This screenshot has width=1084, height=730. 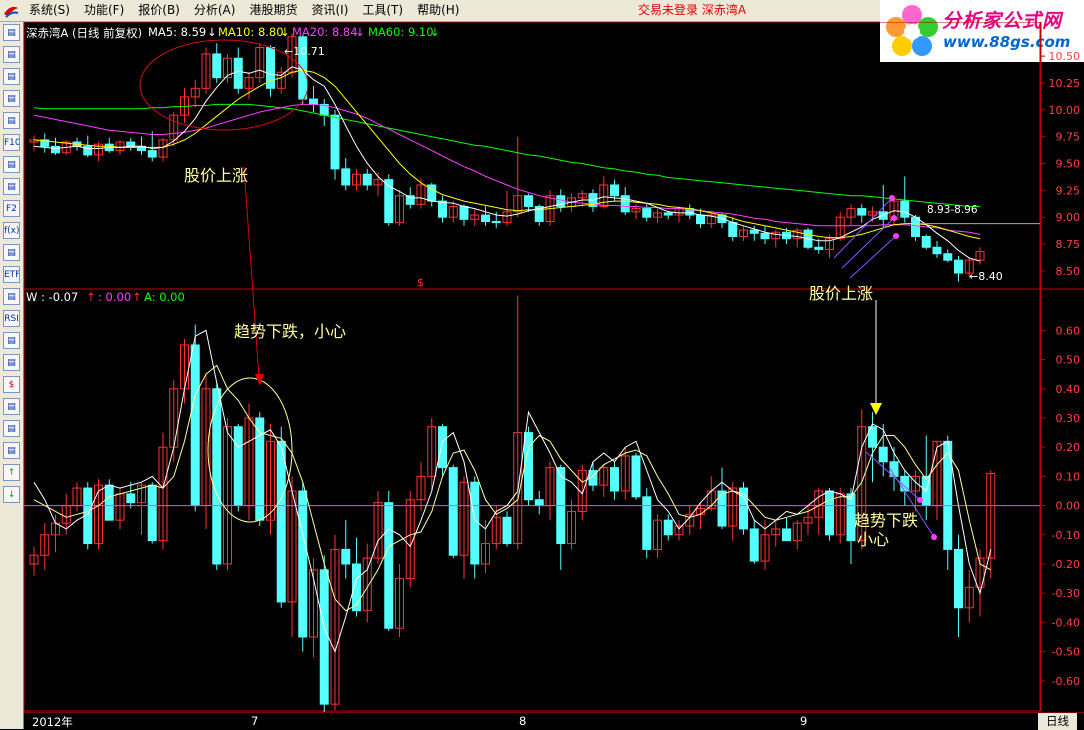 What do you see at coordinates (11, 450) in the screenshot?
I see `pencil-icon: ▤` at bounding box center [11, 450].